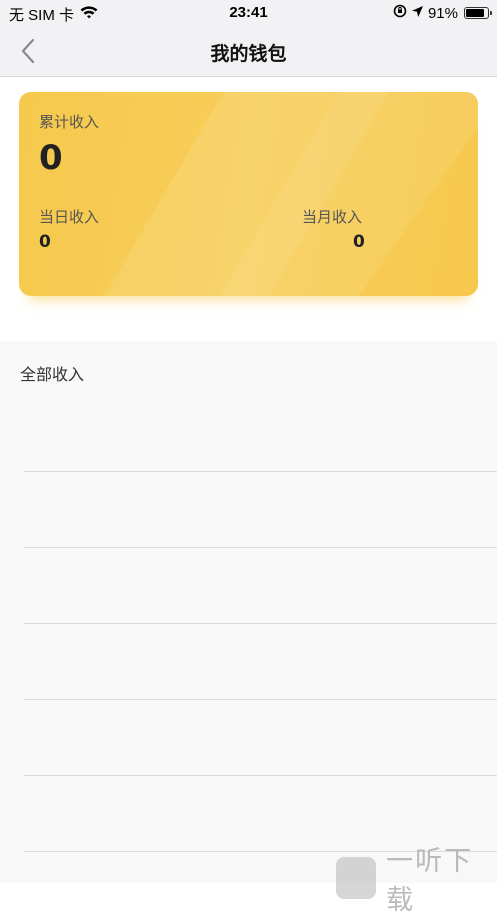 This screenshot has width=497, height=917. What do you see at coordinates (400, 13) in the screenshot?
I see `orientation-lock-icon` at bounding box center [400, 13].